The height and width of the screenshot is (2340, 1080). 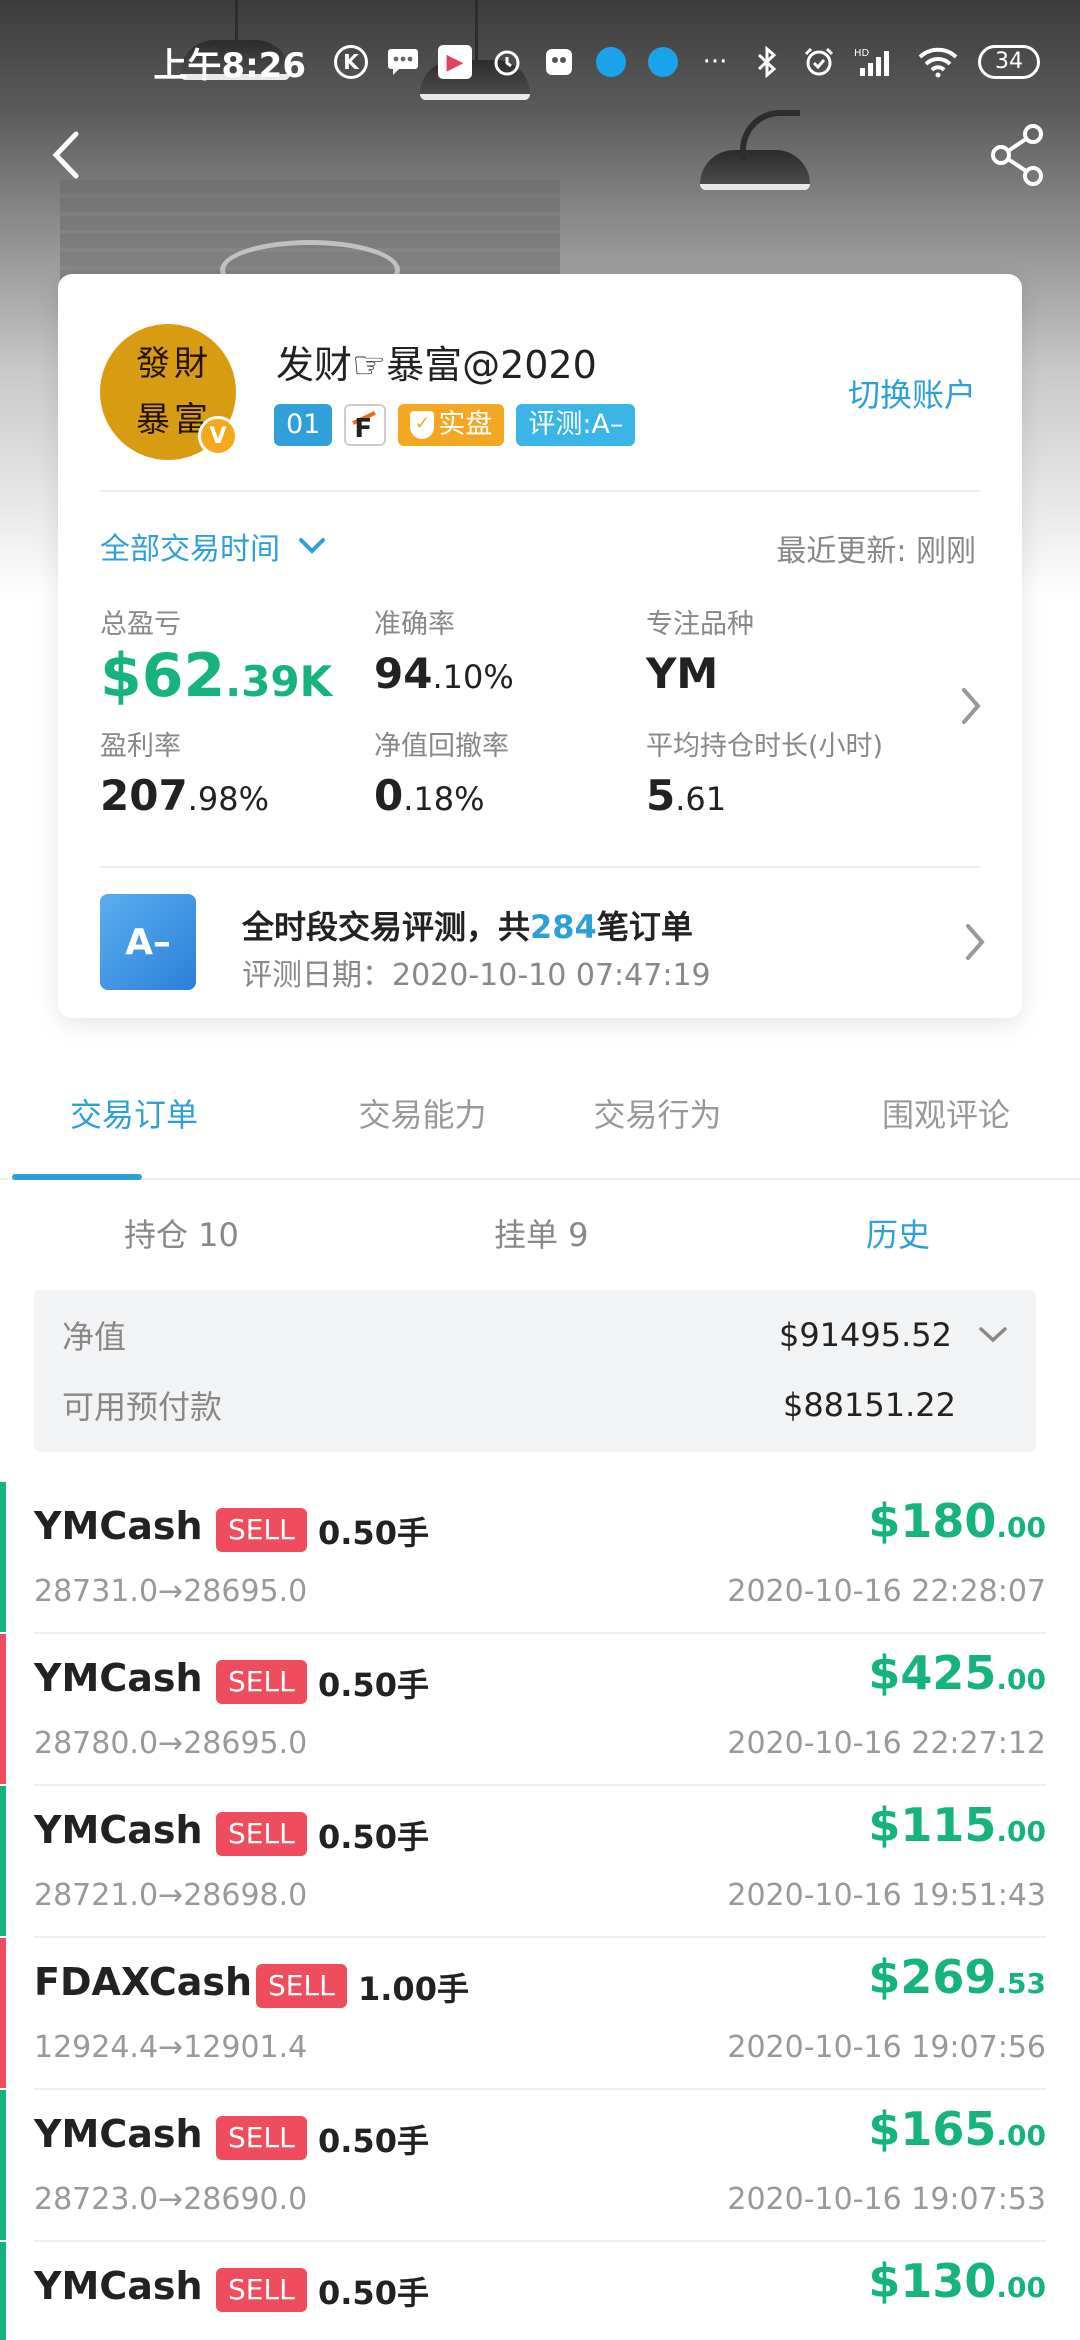 What do you see at coordinates (611, 62) in the screenshot?
I see `blue-dot-icon` at bounding box center [611, 62].